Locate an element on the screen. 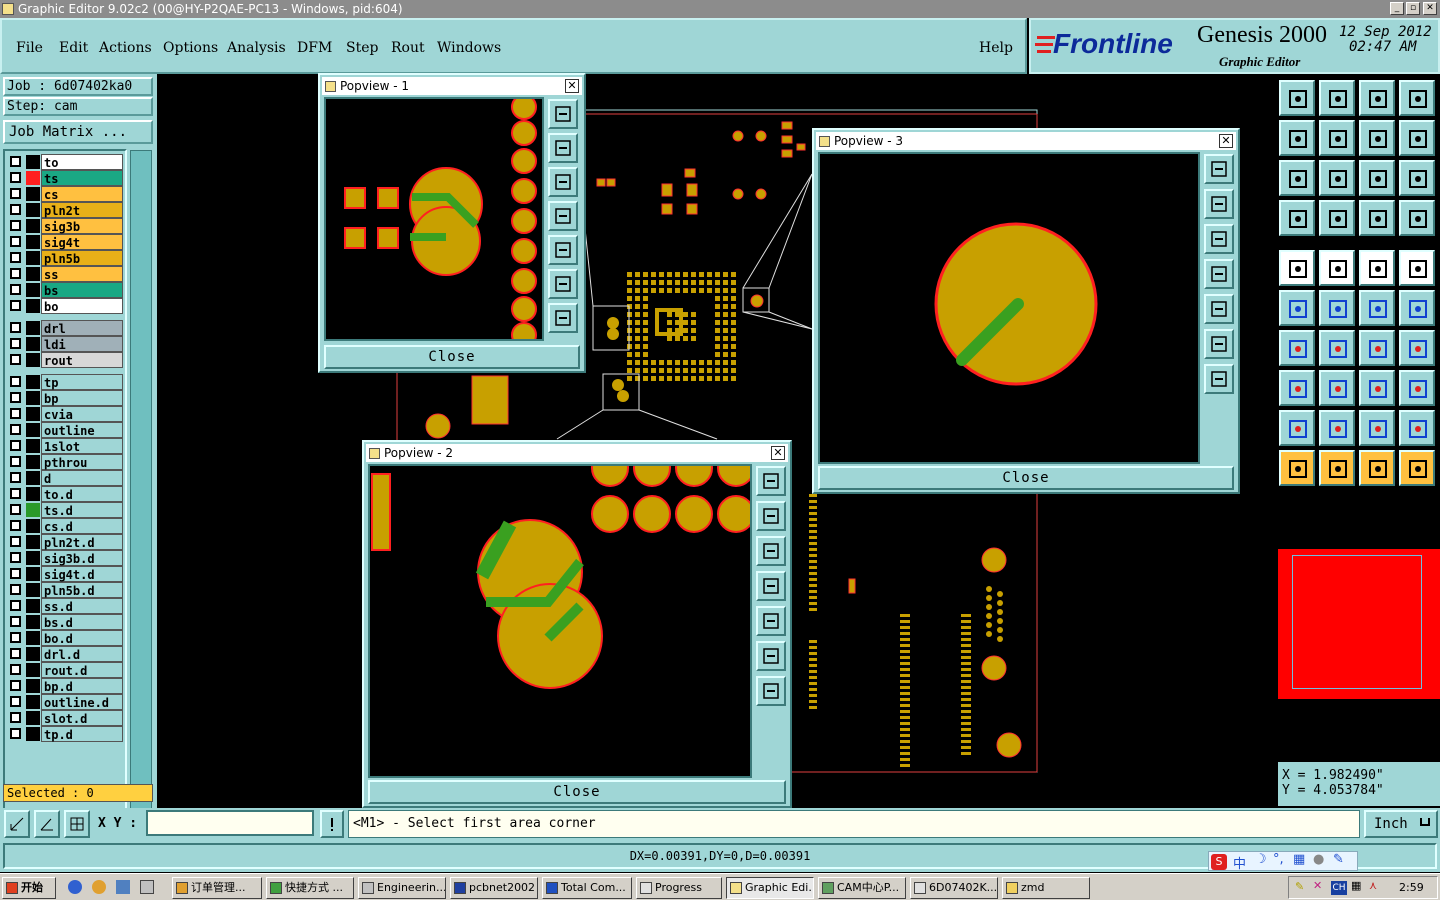  task-button-5: Progress is located at coordinates (679, 888).